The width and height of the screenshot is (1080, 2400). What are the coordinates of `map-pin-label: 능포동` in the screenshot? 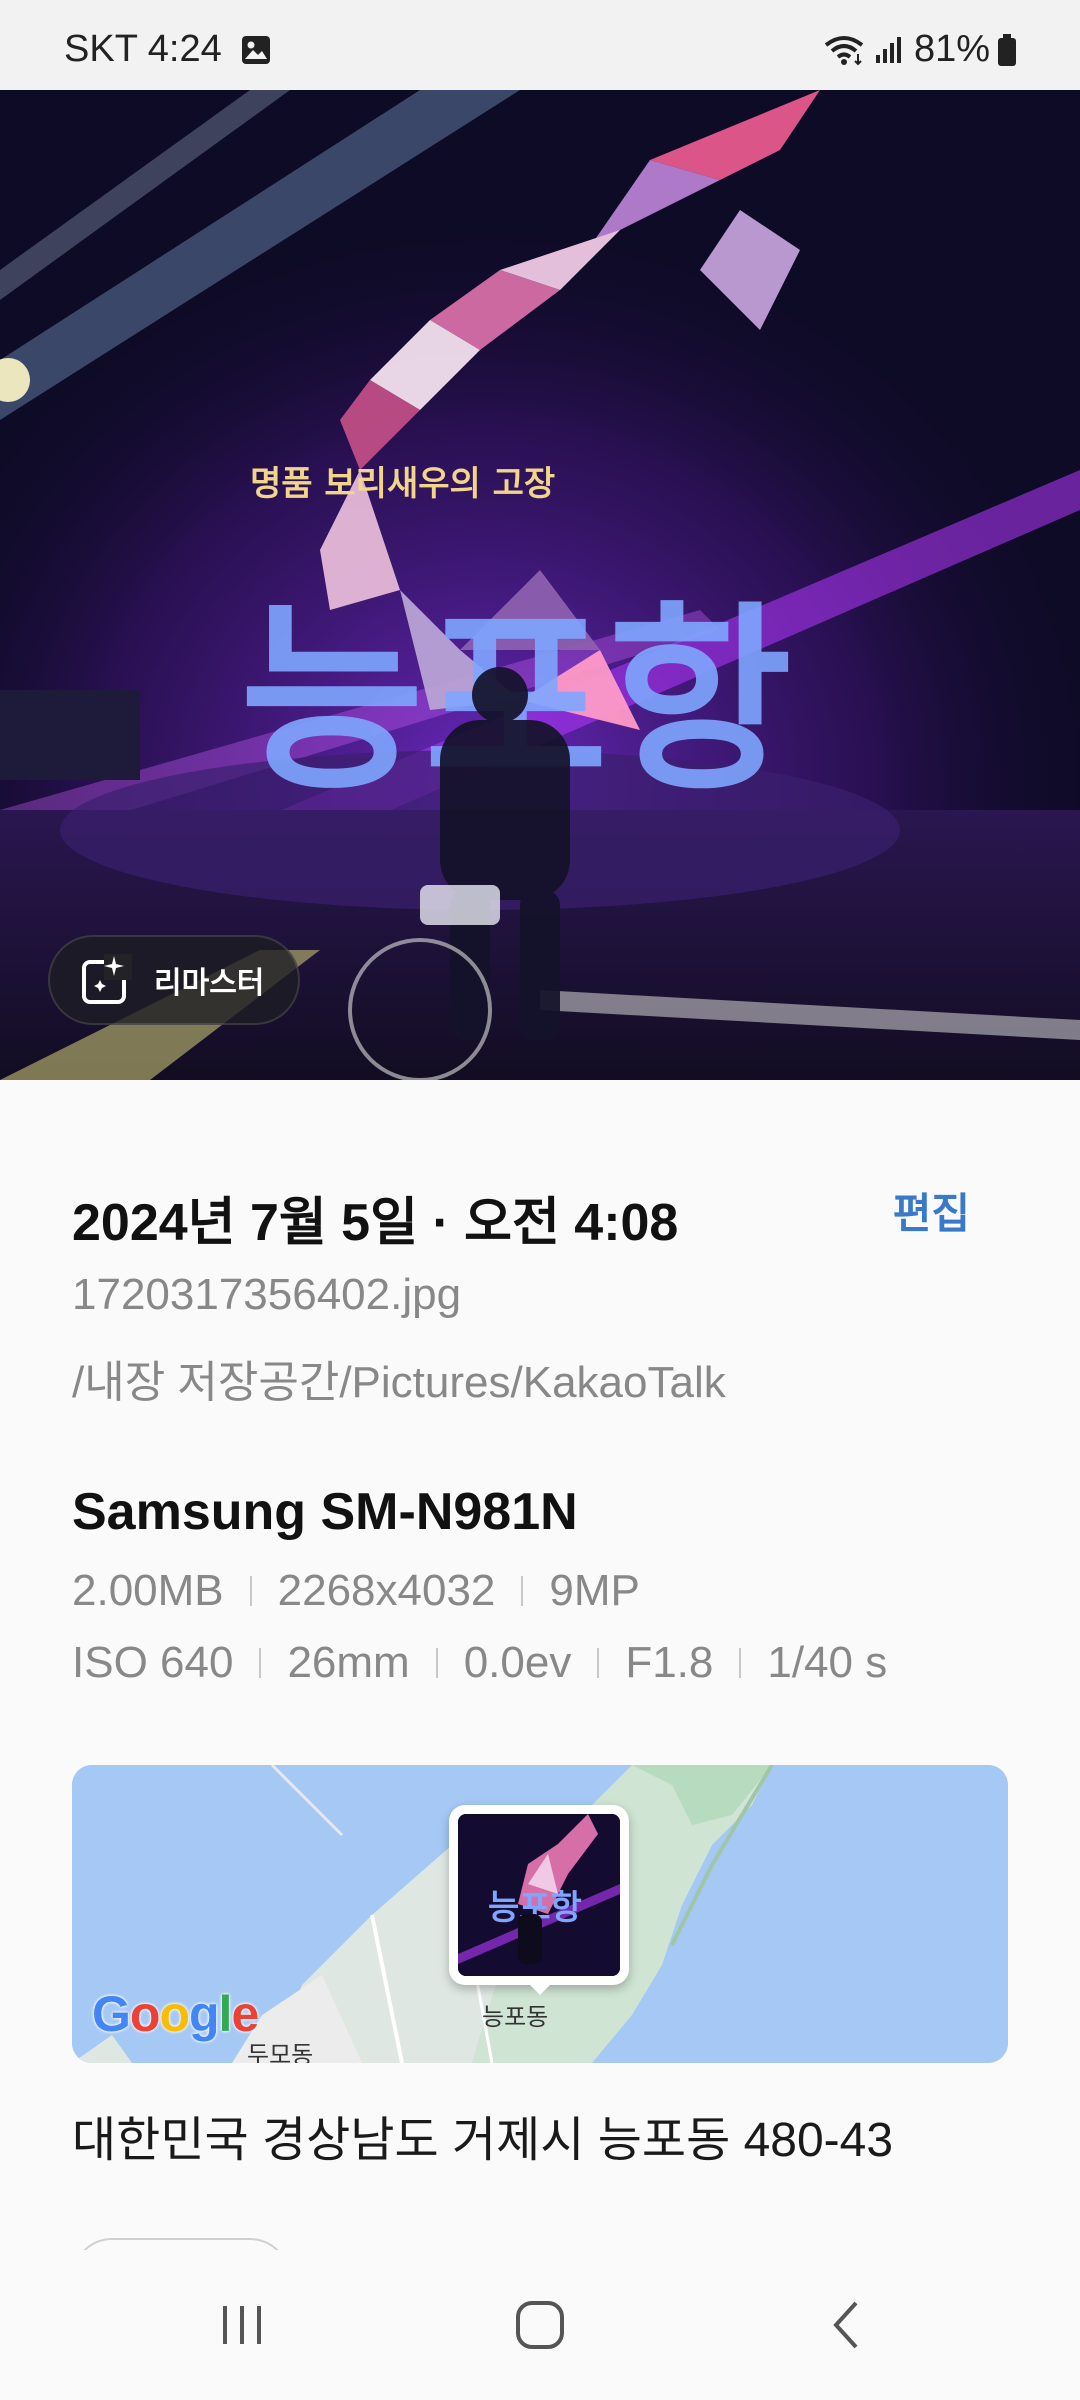 It's located at (515, 2017).